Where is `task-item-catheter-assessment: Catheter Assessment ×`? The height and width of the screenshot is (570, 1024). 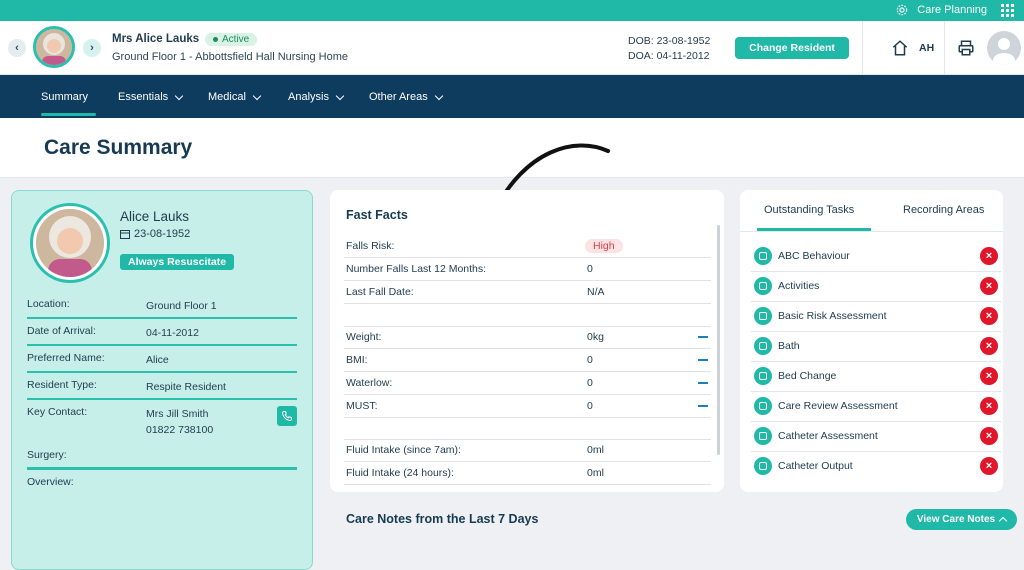 task-item-catheter-assessment: Catheter Assessment × is located at coordinates (876, 437).